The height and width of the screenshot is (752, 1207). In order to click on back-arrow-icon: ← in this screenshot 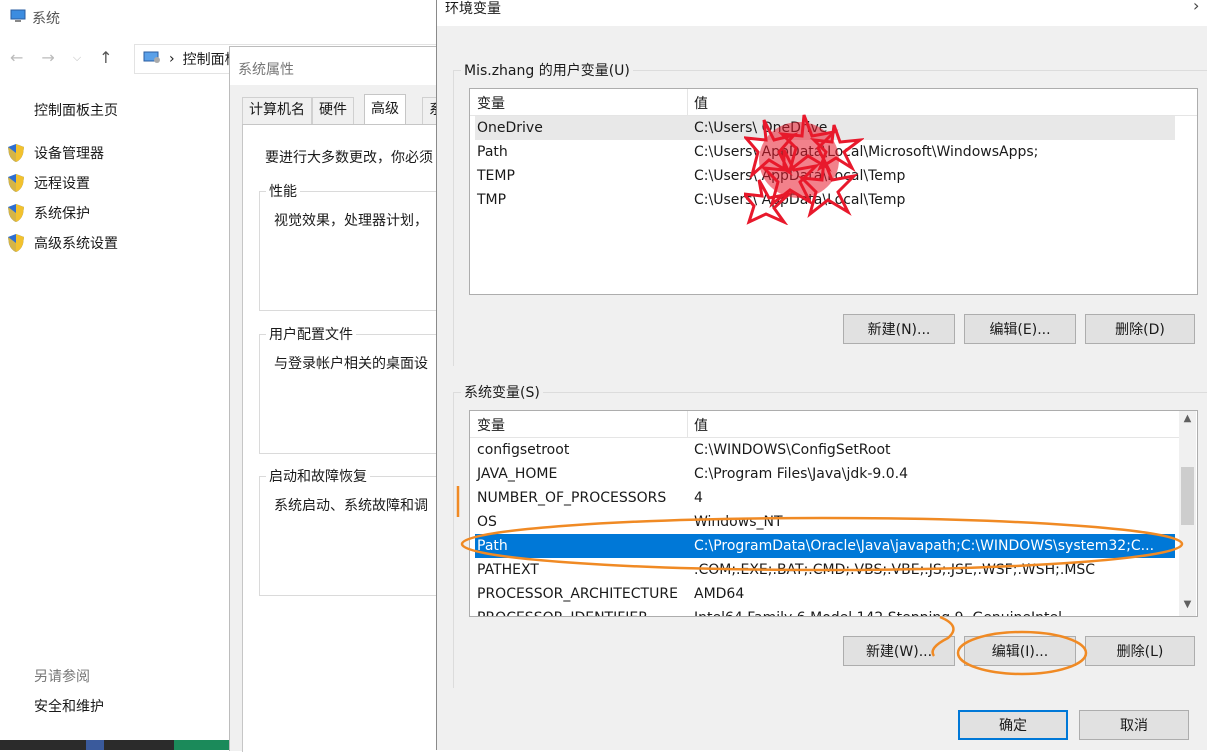, I will do `click(16, 57)`.